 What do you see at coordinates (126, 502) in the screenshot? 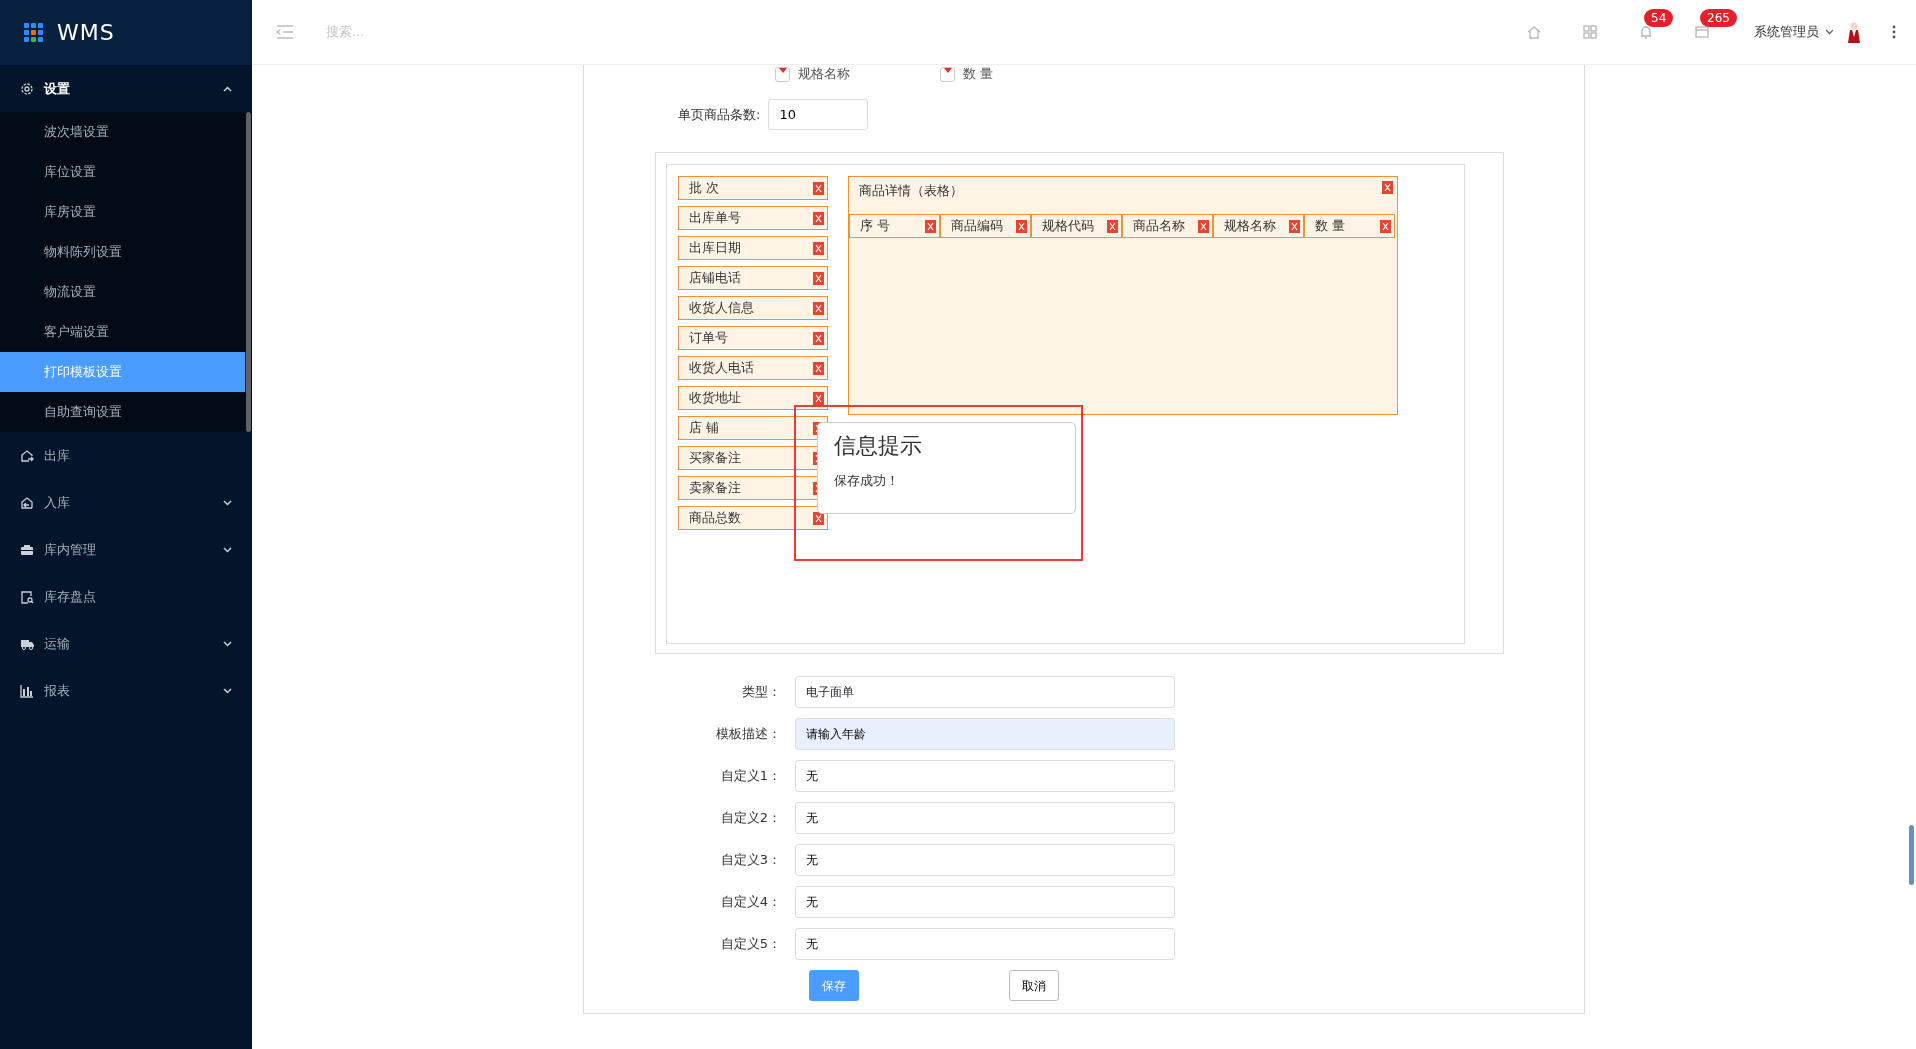
I see `sidebar-item: 入库` at bounding box center [126, 502].